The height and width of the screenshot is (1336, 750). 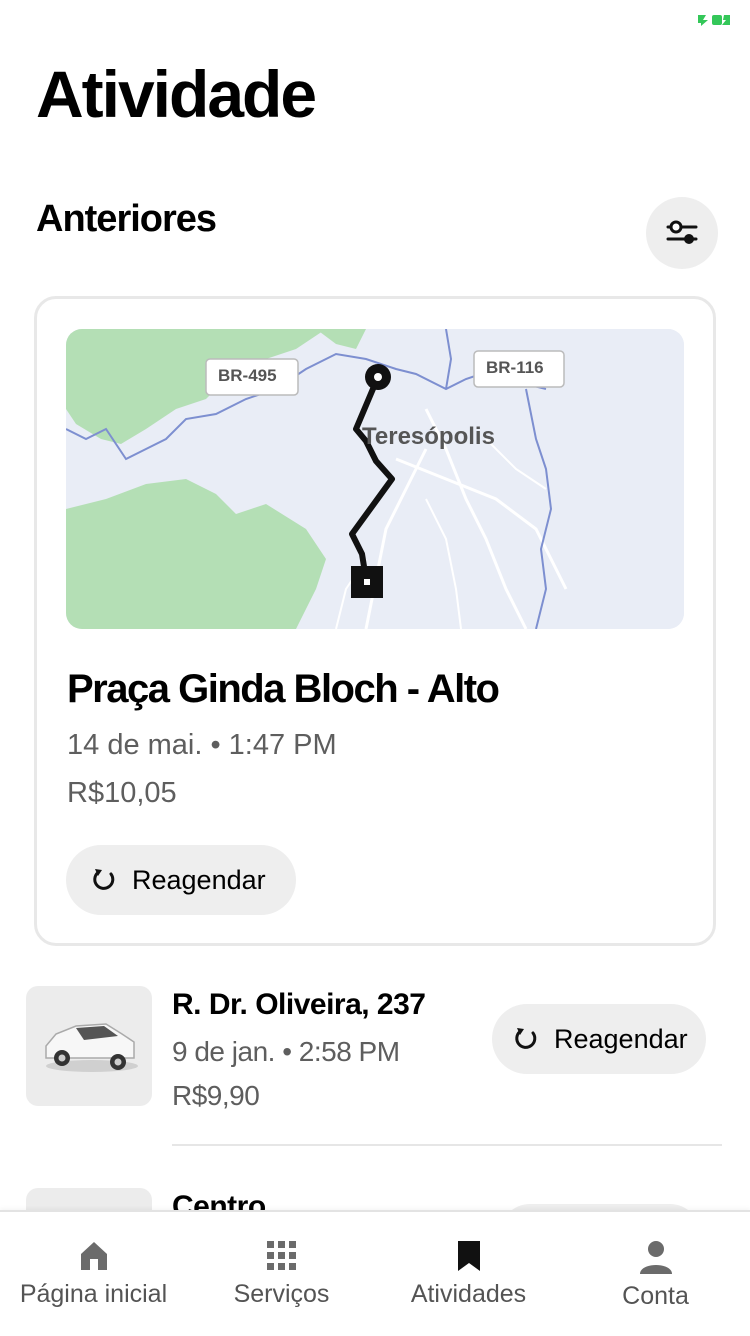 What do you see at coordinates (468, 1294) in the screenshot?
I see `nav-label: Atividades` at bounding box center [468, 1294].